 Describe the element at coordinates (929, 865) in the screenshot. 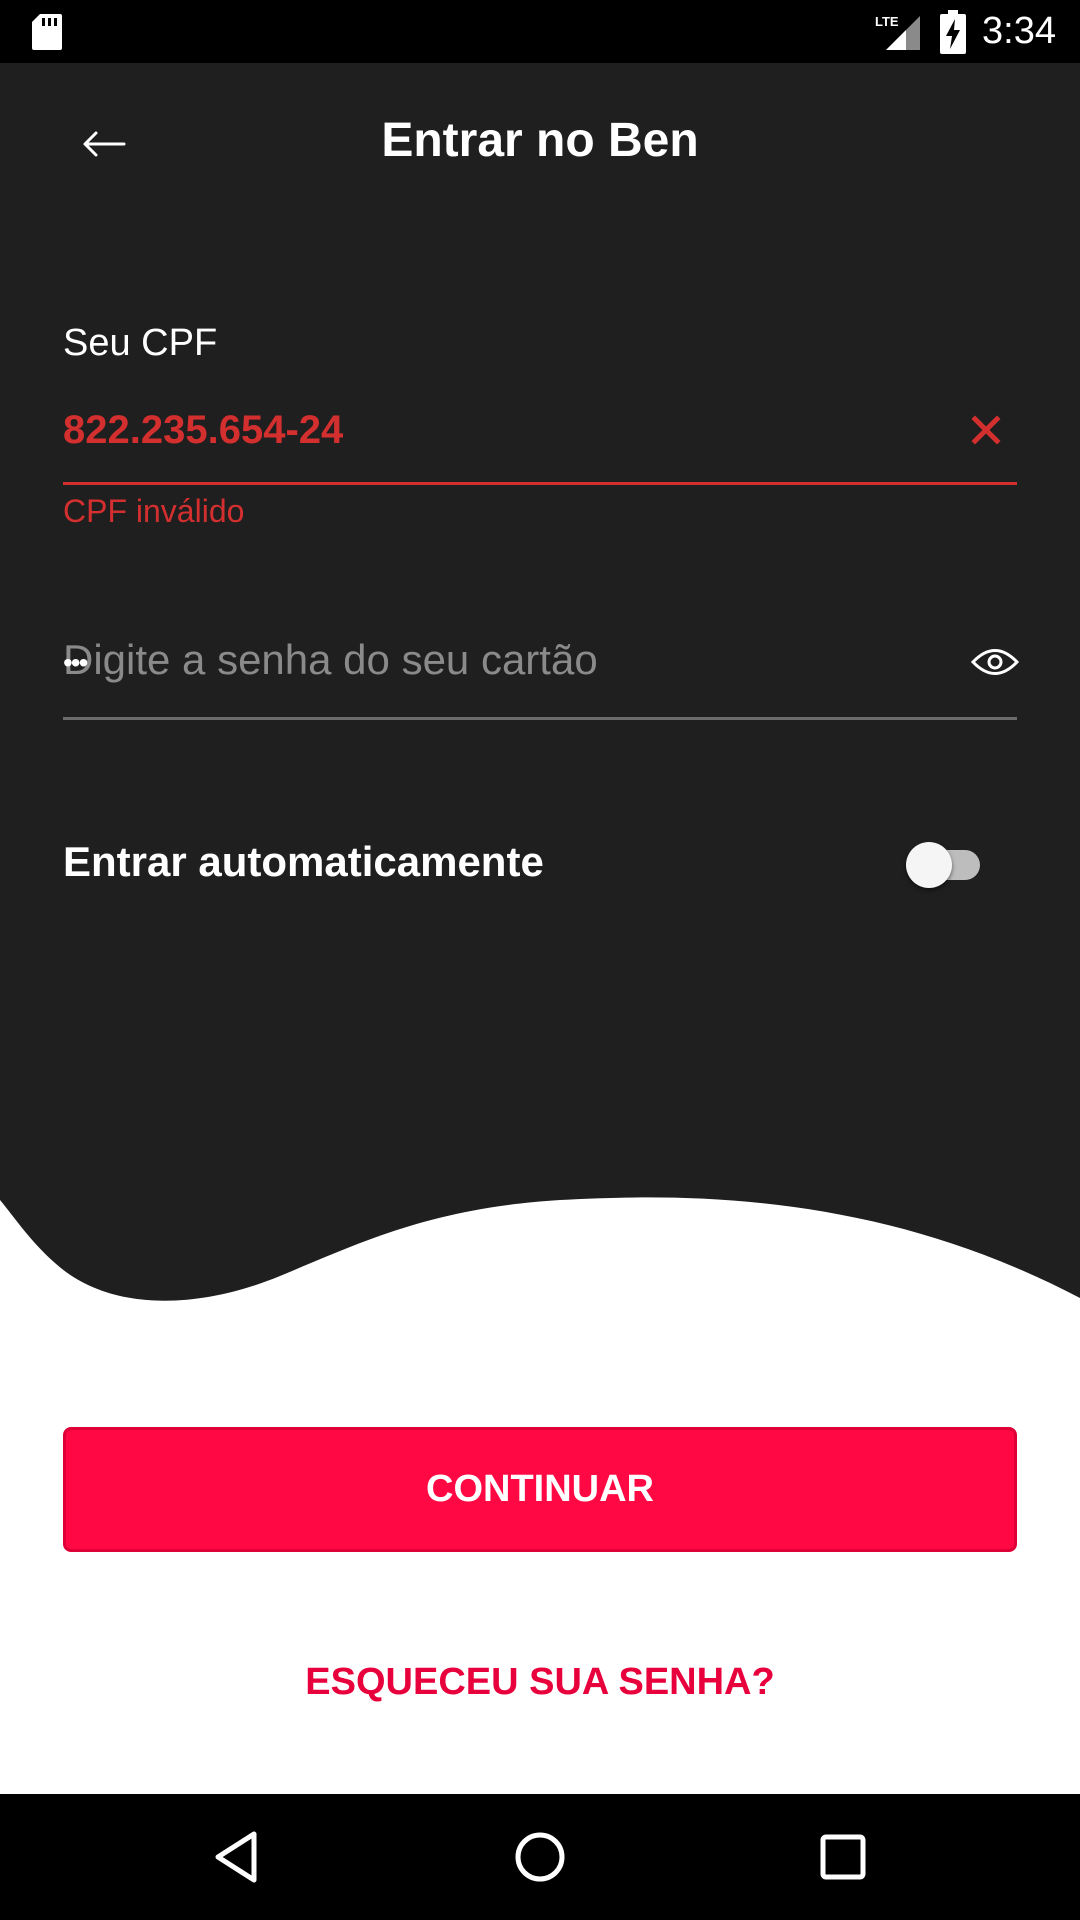

I see `switch-thumb` at that location.